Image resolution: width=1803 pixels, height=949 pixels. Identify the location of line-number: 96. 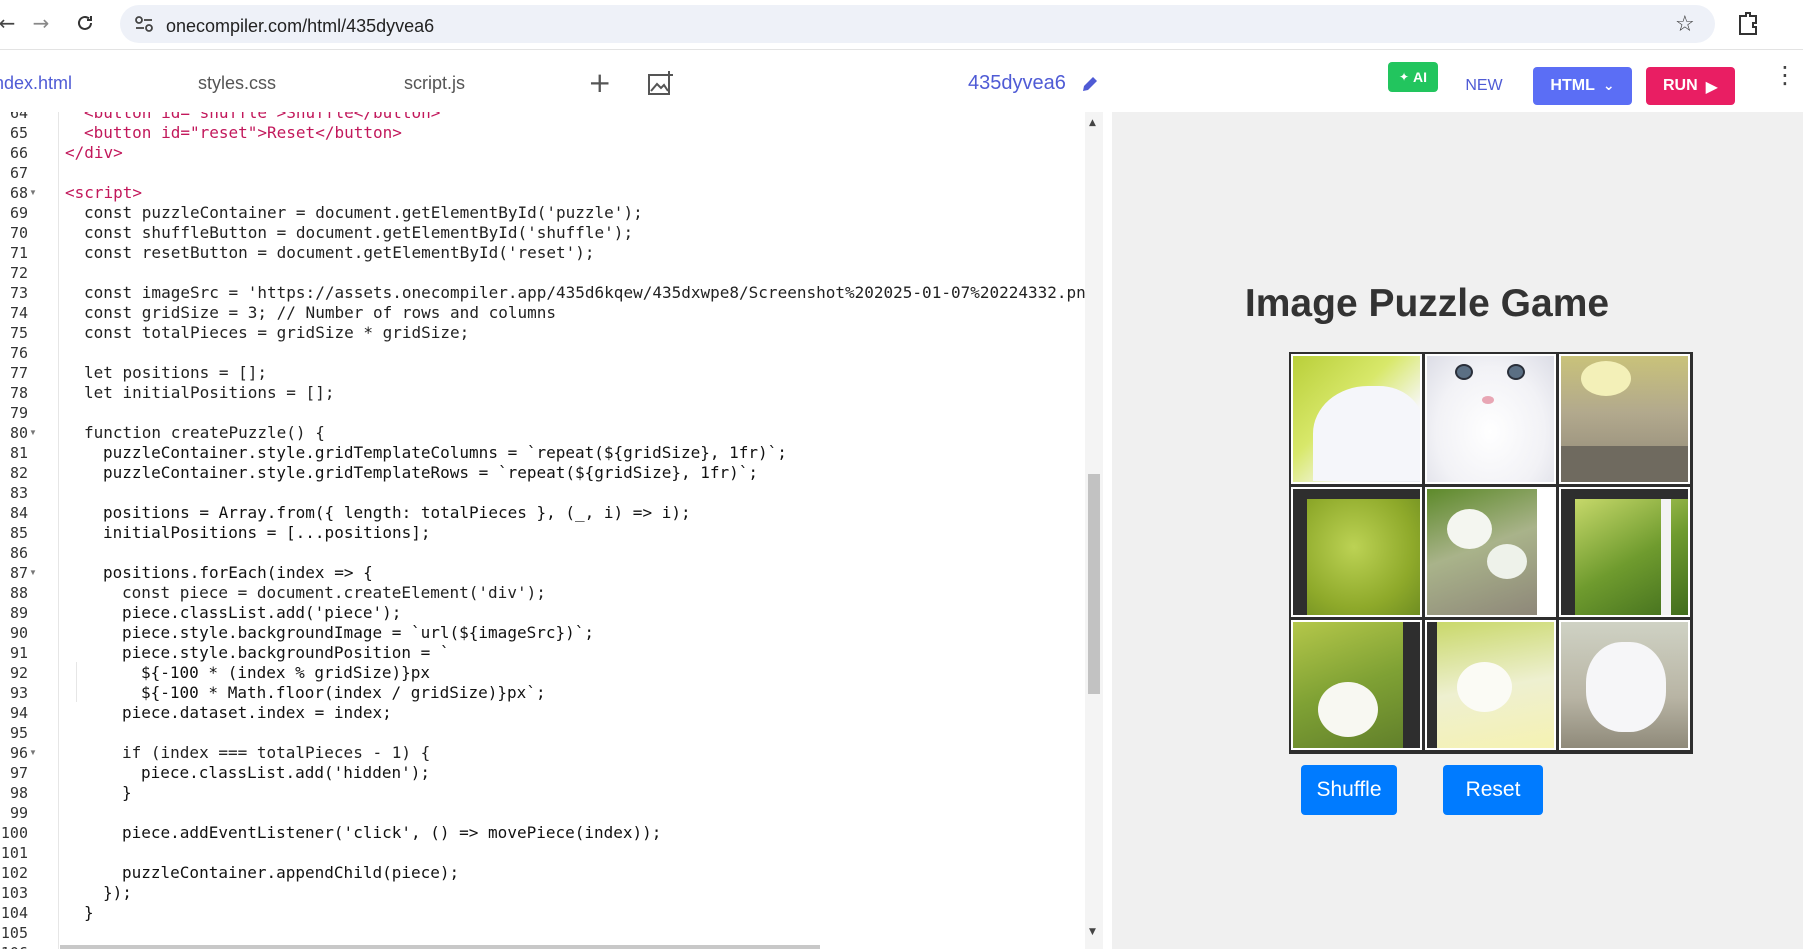
(18, 753).